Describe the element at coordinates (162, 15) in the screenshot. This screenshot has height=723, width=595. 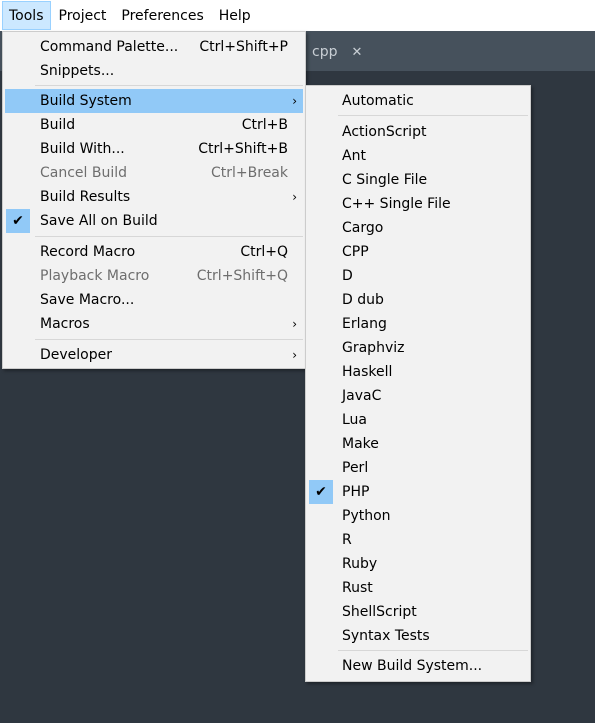
I see `menu-preferences: Preferences` at that location.